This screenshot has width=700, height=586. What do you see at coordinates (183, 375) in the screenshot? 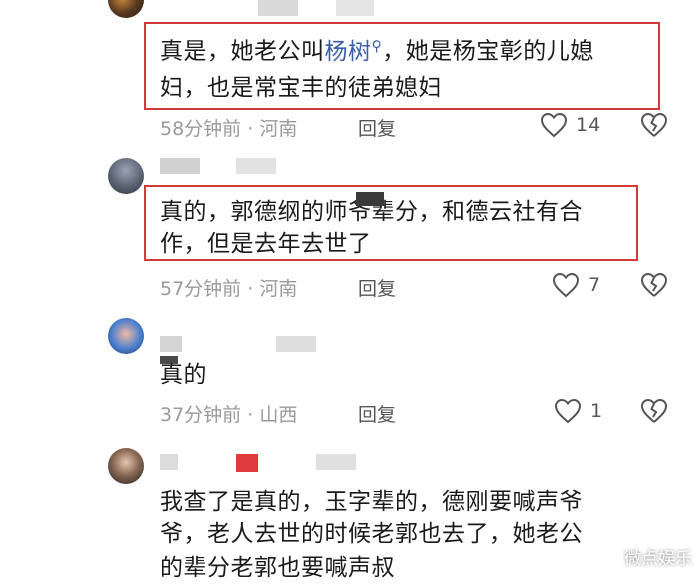
I see `comment-text: 真的` at bounding box center [183, 375].